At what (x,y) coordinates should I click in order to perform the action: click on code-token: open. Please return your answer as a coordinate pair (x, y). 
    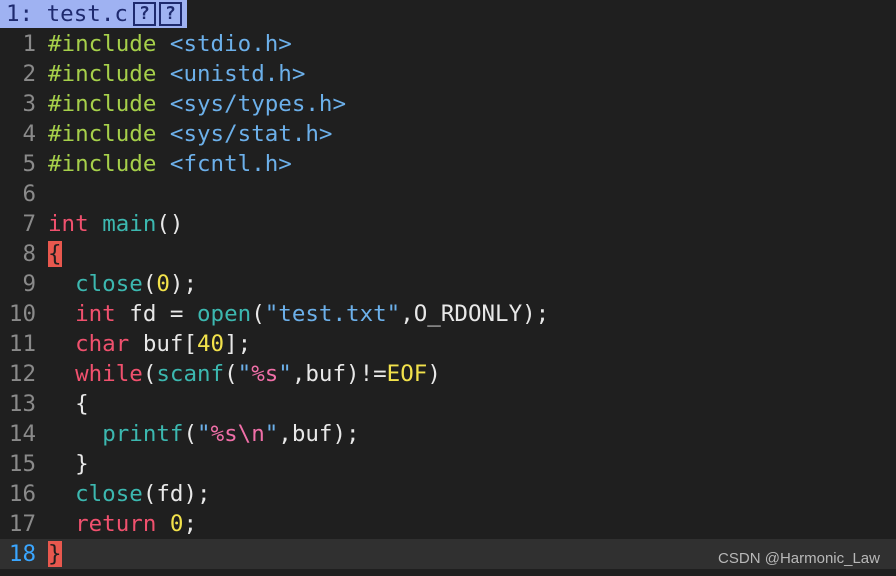
    Looking at the image, I should click on (224, 314).